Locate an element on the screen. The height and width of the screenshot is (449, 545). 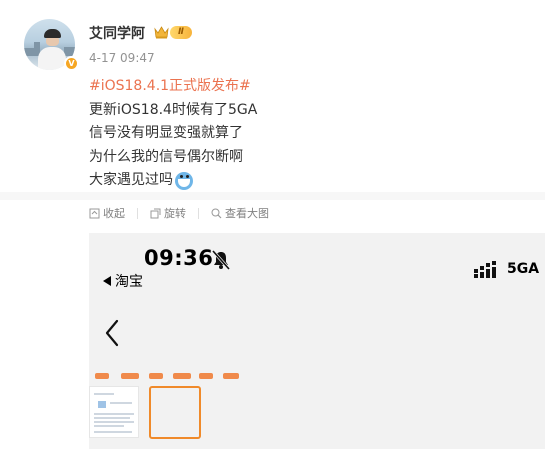
image-thumbnail is located at coordinates (114, 412).